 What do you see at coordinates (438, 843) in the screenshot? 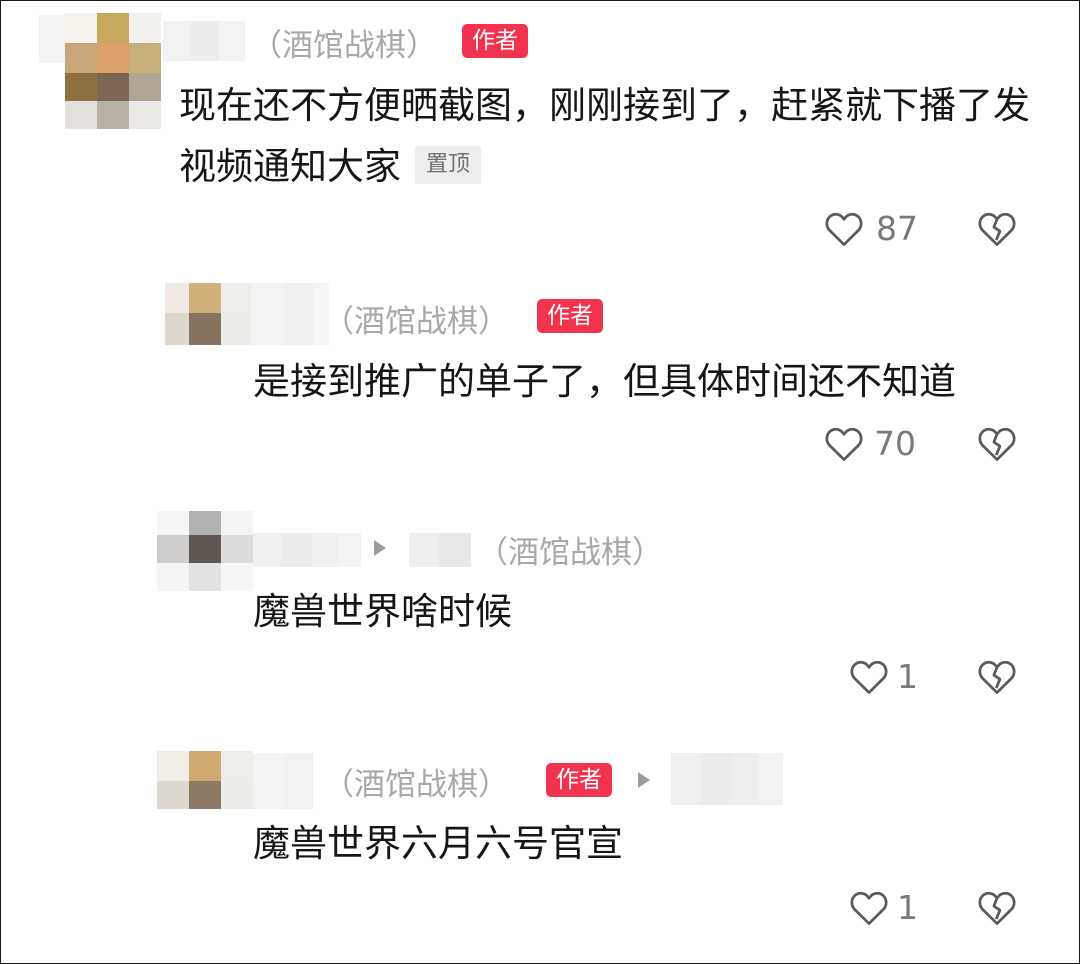
I see `comment-text: 魔兽世界六月六号官宣` at bounding box center [438, 843].